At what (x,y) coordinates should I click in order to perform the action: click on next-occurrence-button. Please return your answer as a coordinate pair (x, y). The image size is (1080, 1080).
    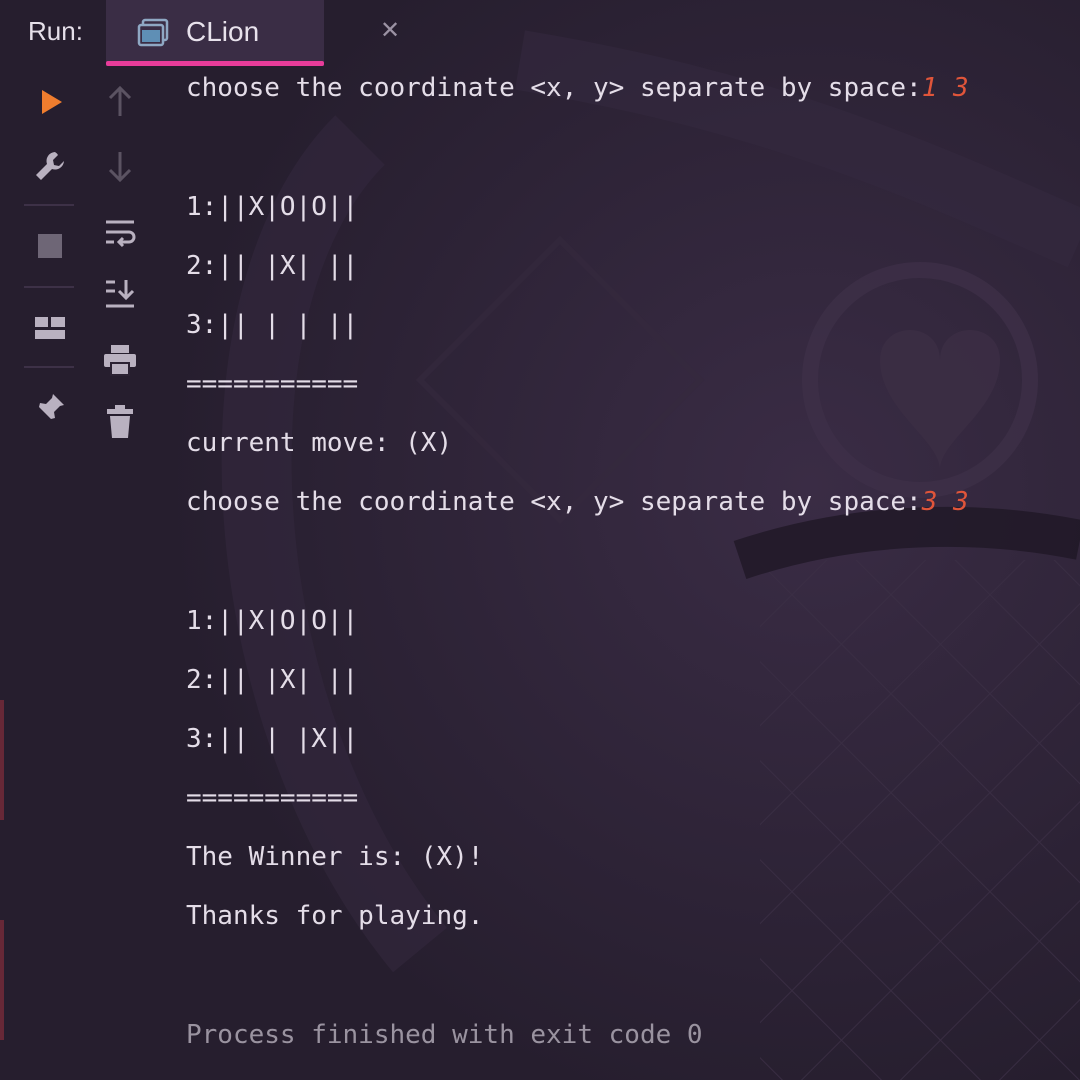
    Looking at the image, I should click on (120, 166).